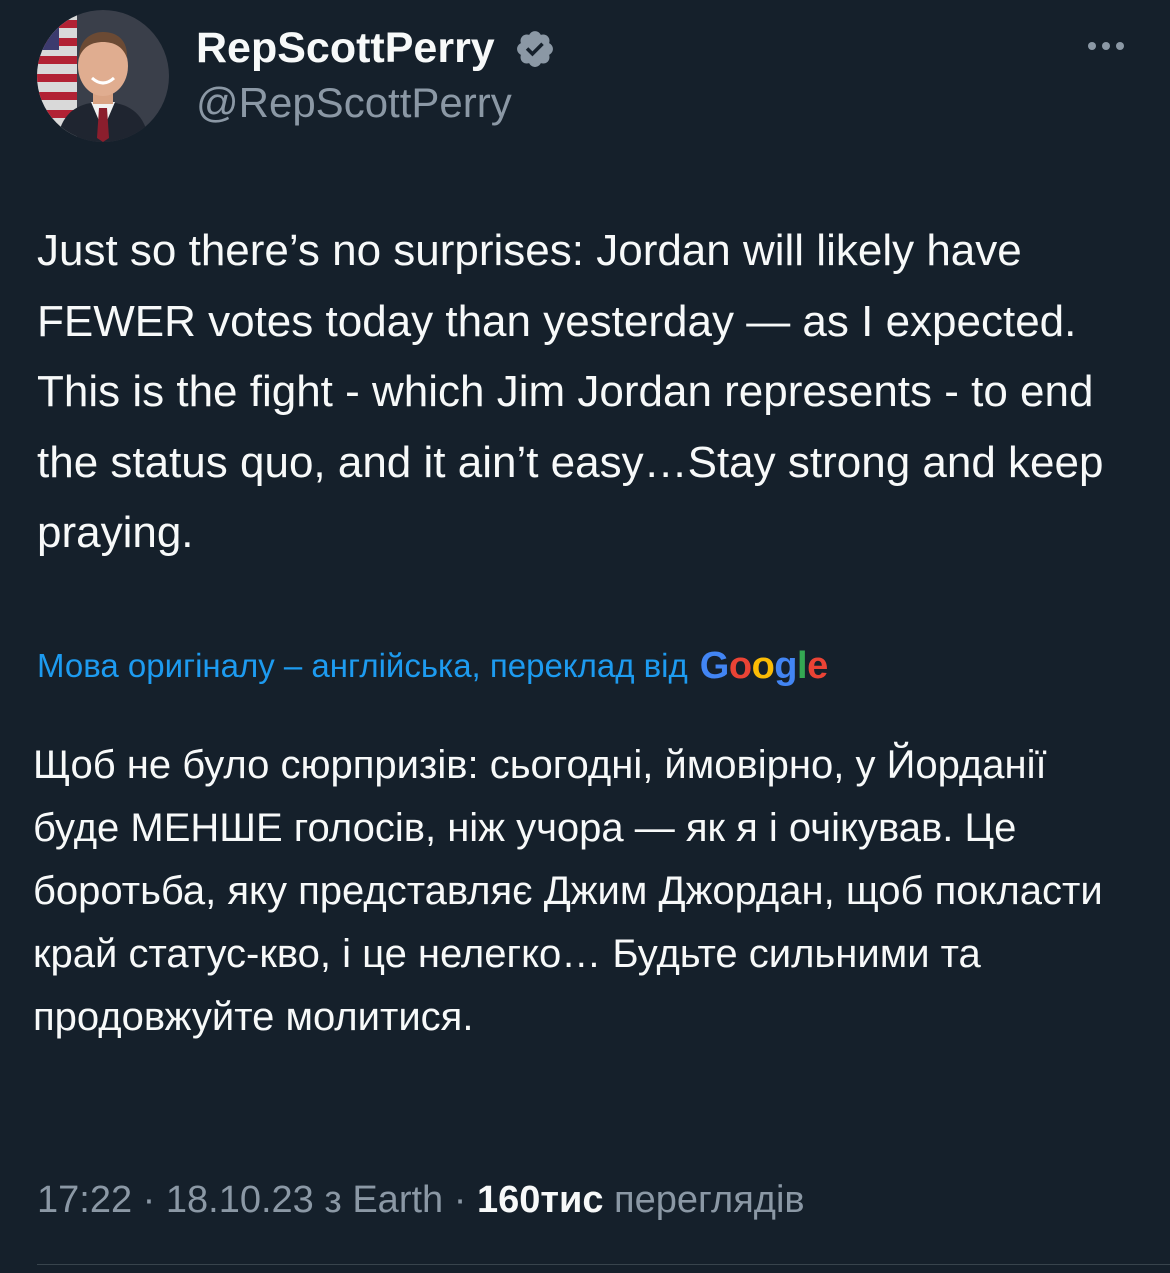  Describe the element at coordinates (709, 1200) in the screenshot. I see `views-label: переглядів` at that location.